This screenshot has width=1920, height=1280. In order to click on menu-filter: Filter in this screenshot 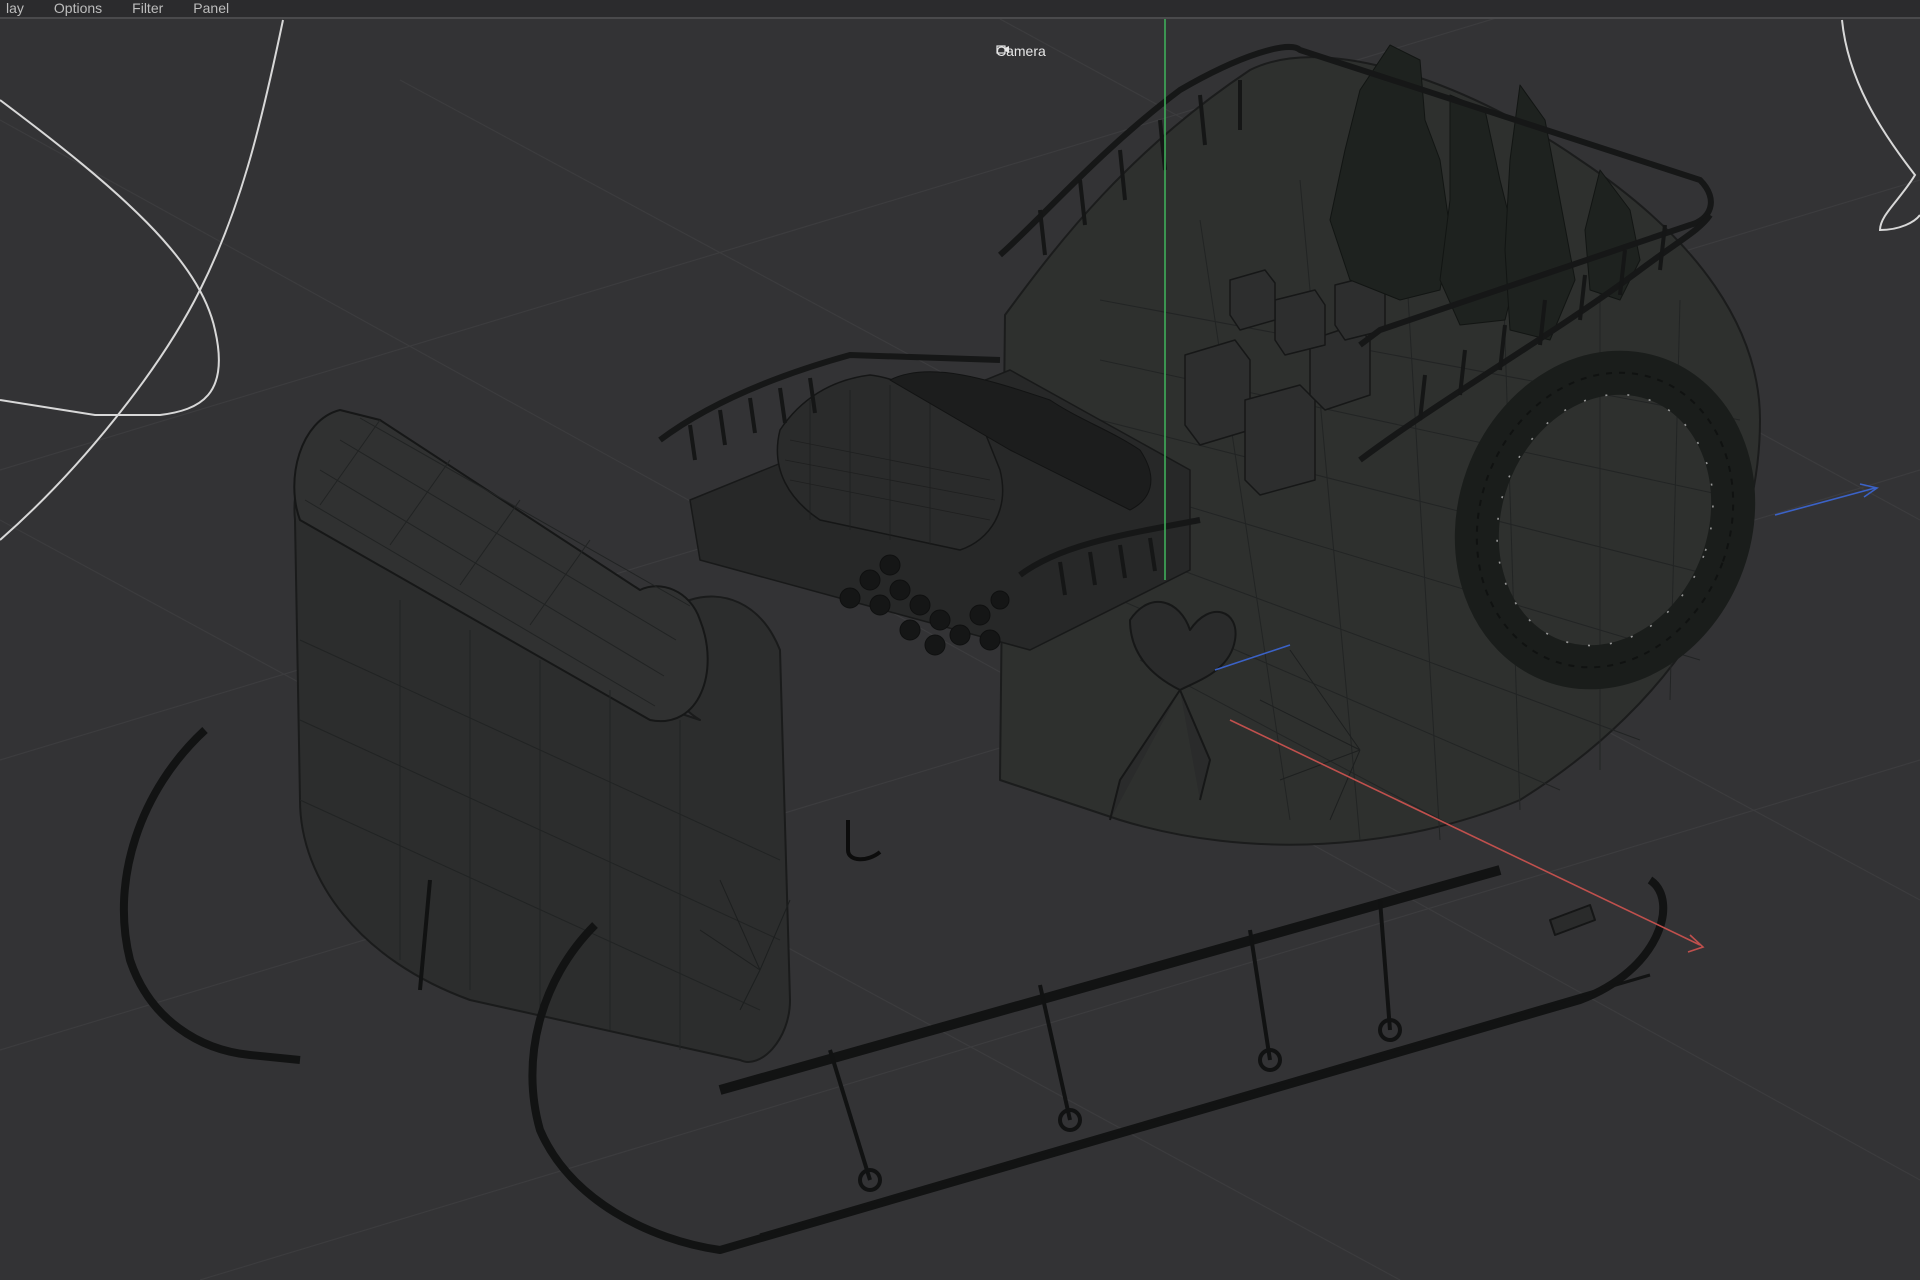, I will do `click(147, 8)`.